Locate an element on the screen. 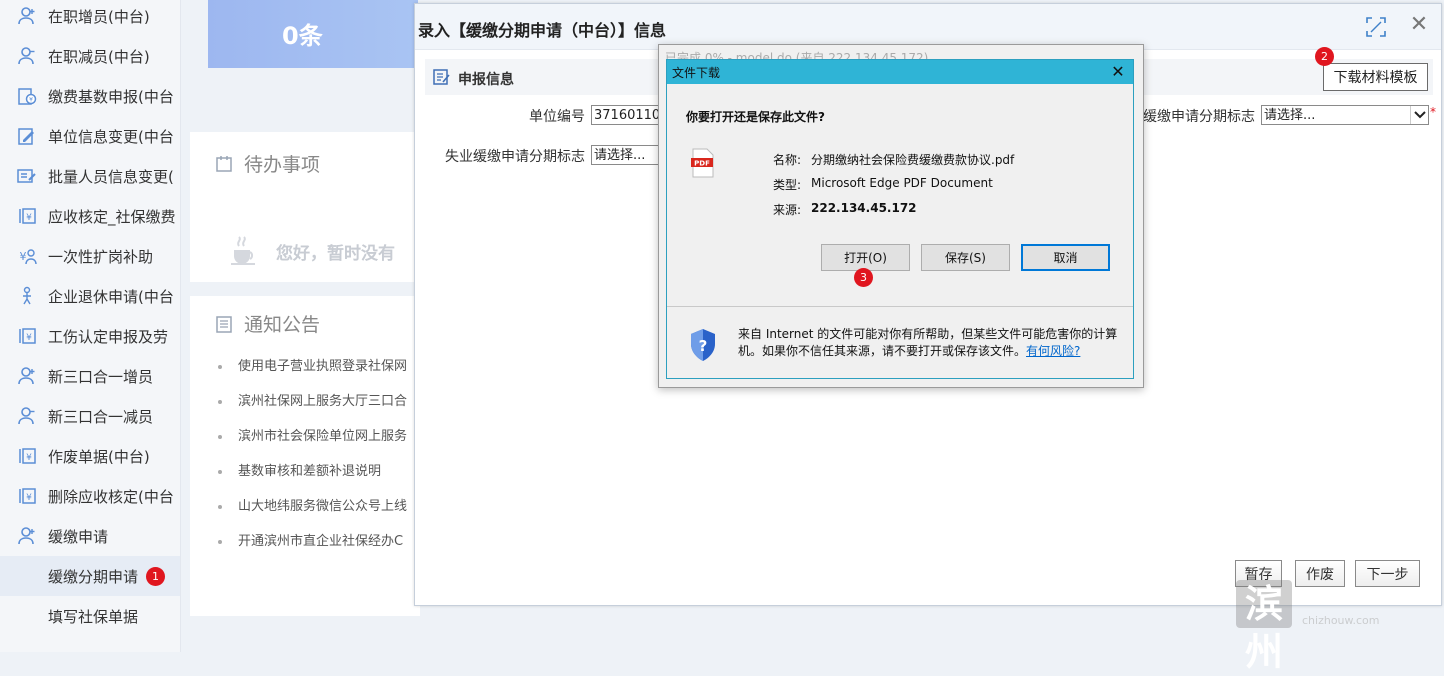 This screenshot has height=676, width=1444. sidebar-item-label: 删除应收核定(中台 is located at coordinates (111, 496).